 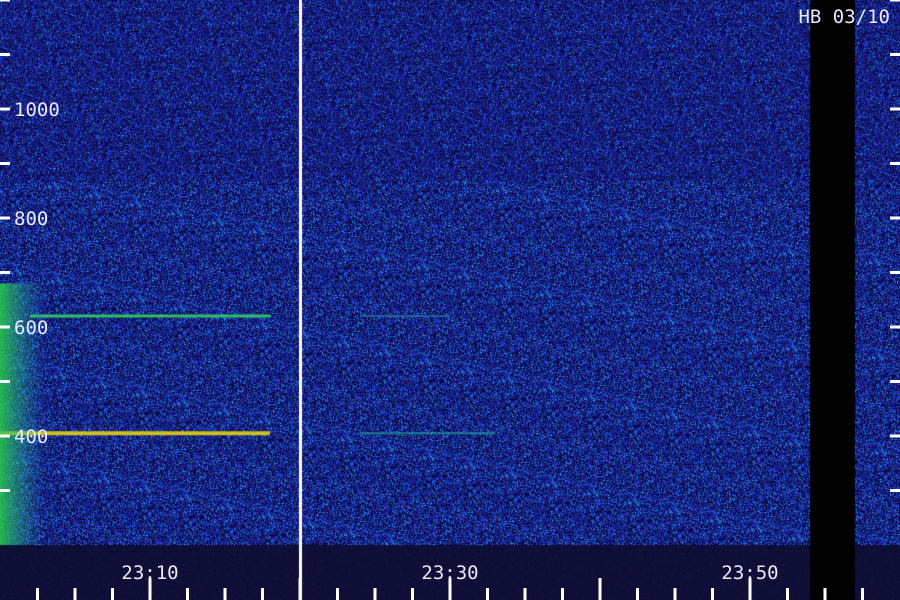 What do you see at coordinates (31, 219) in the screenshot?
I see `y-tick-label-2: 800` at bounding box center [31, 219].